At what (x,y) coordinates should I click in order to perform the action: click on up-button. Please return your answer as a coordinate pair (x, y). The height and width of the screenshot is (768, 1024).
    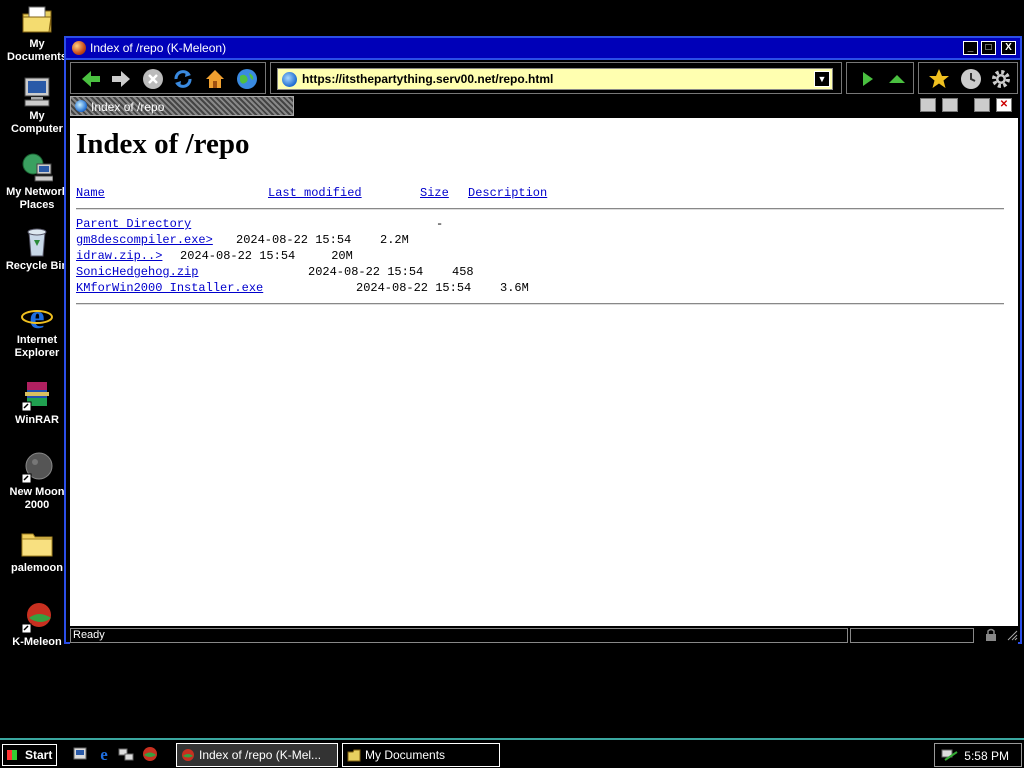
    Looking at the image, I should click on (897, 79).